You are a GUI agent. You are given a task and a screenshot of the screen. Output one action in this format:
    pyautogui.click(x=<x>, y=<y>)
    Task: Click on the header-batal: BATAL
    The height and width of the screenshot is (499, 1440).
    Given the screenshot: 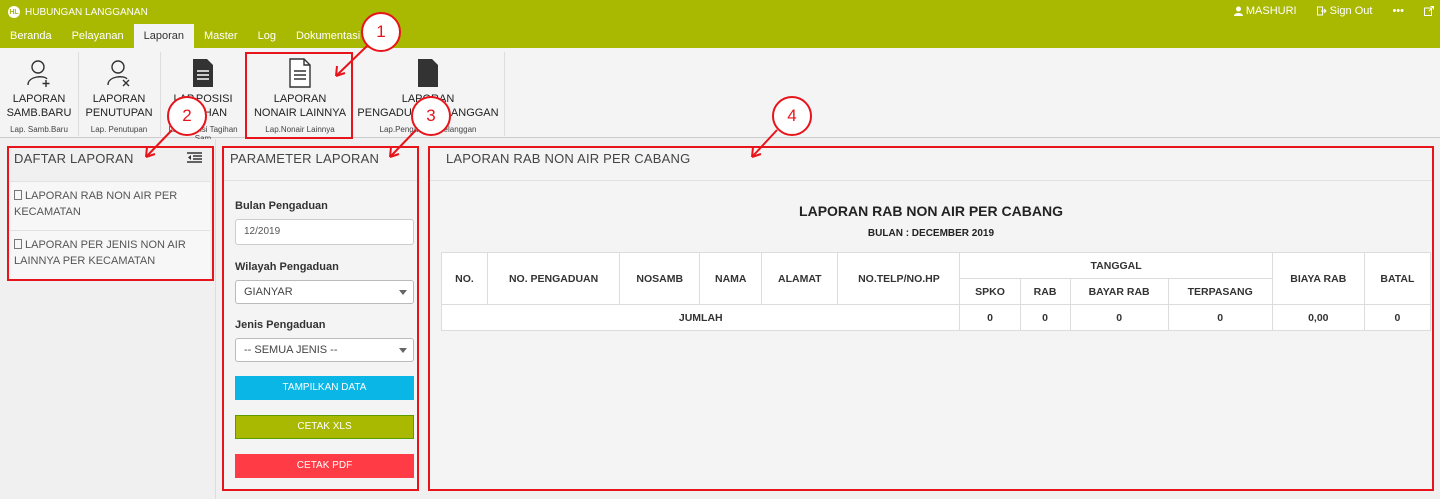 What is the action you would take?
    pyautogui.click(x=1397, y=278)
    